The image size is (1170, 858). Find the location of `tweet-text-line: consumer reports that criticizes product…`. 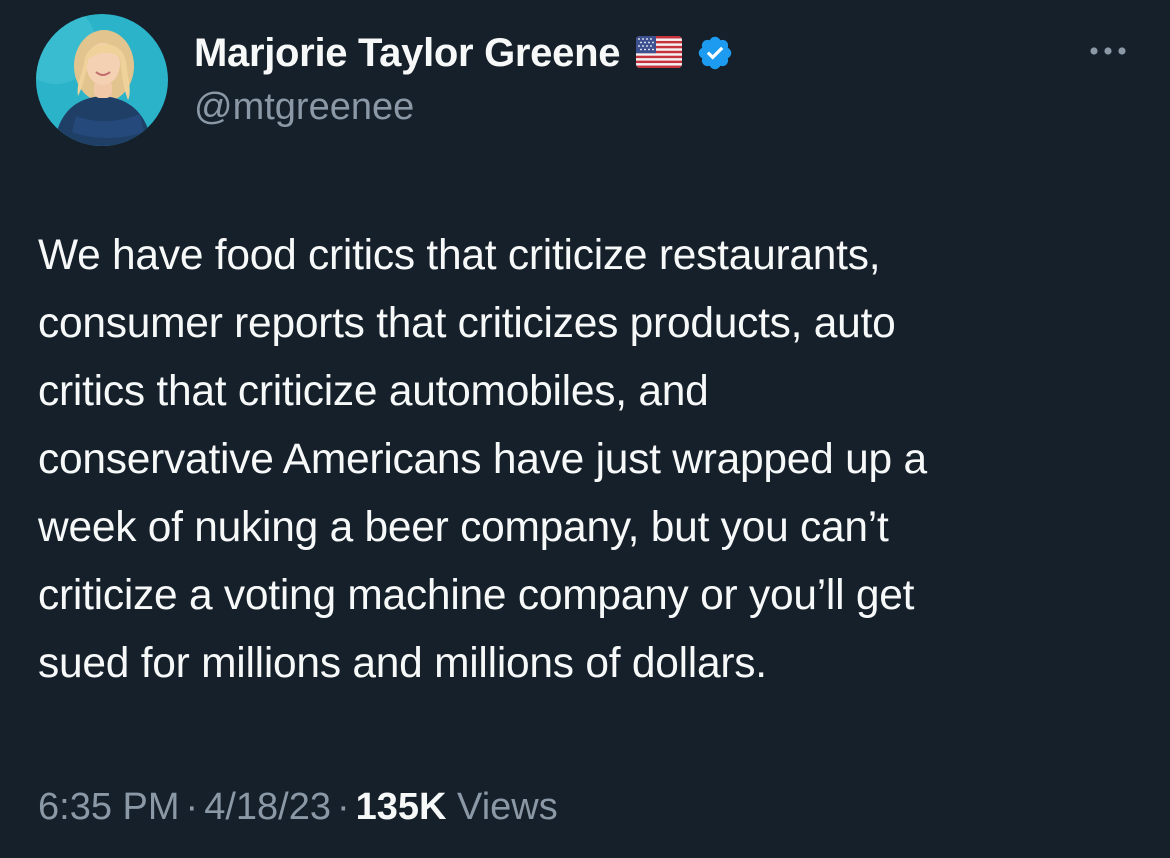

tweet-text-line: consumer reports that criticizes product… is located at coordinates (467, 323).